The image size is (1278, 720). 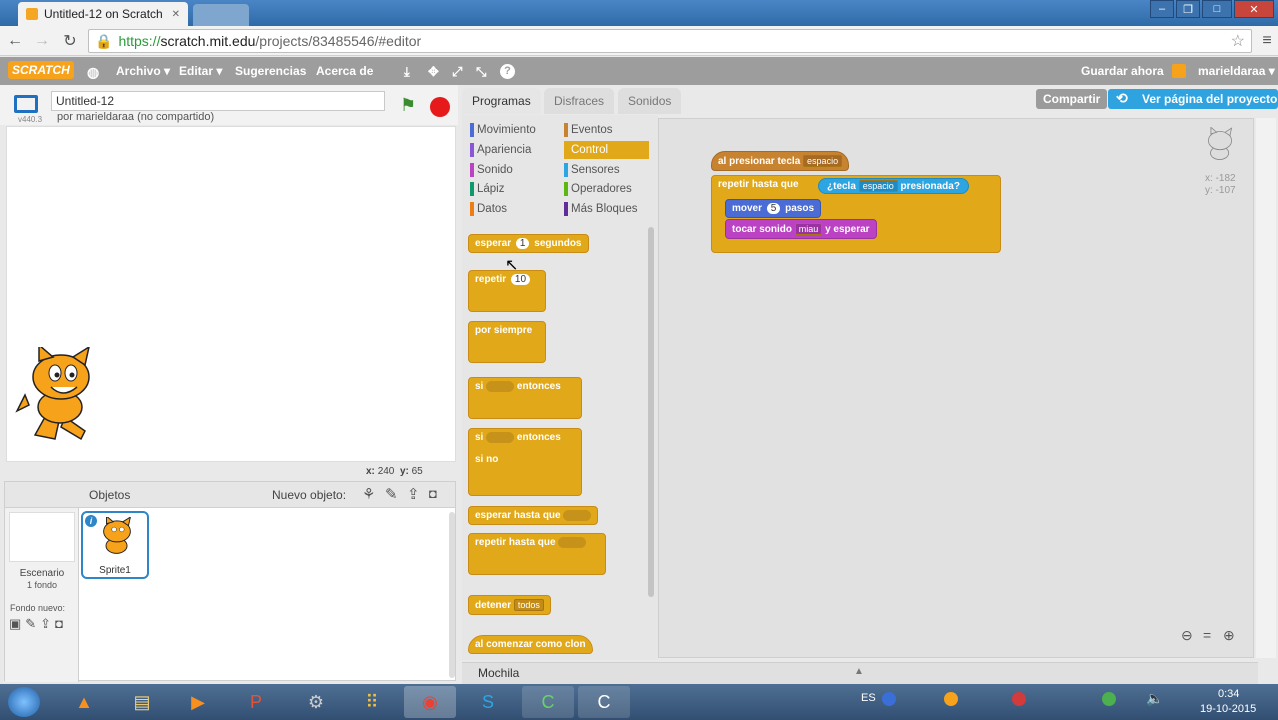 I want to click on see-project-page-button: ⟲ Ver página del proyecto, so click(x=1193, y=99).